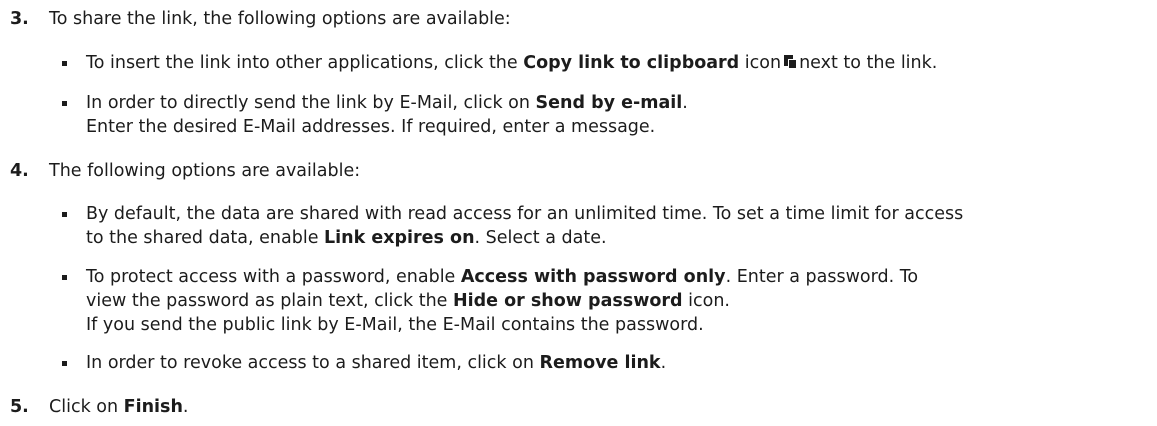  Describe the element at coordinates (791, 60) in the screenshot. I see `copy-icon` at that location.